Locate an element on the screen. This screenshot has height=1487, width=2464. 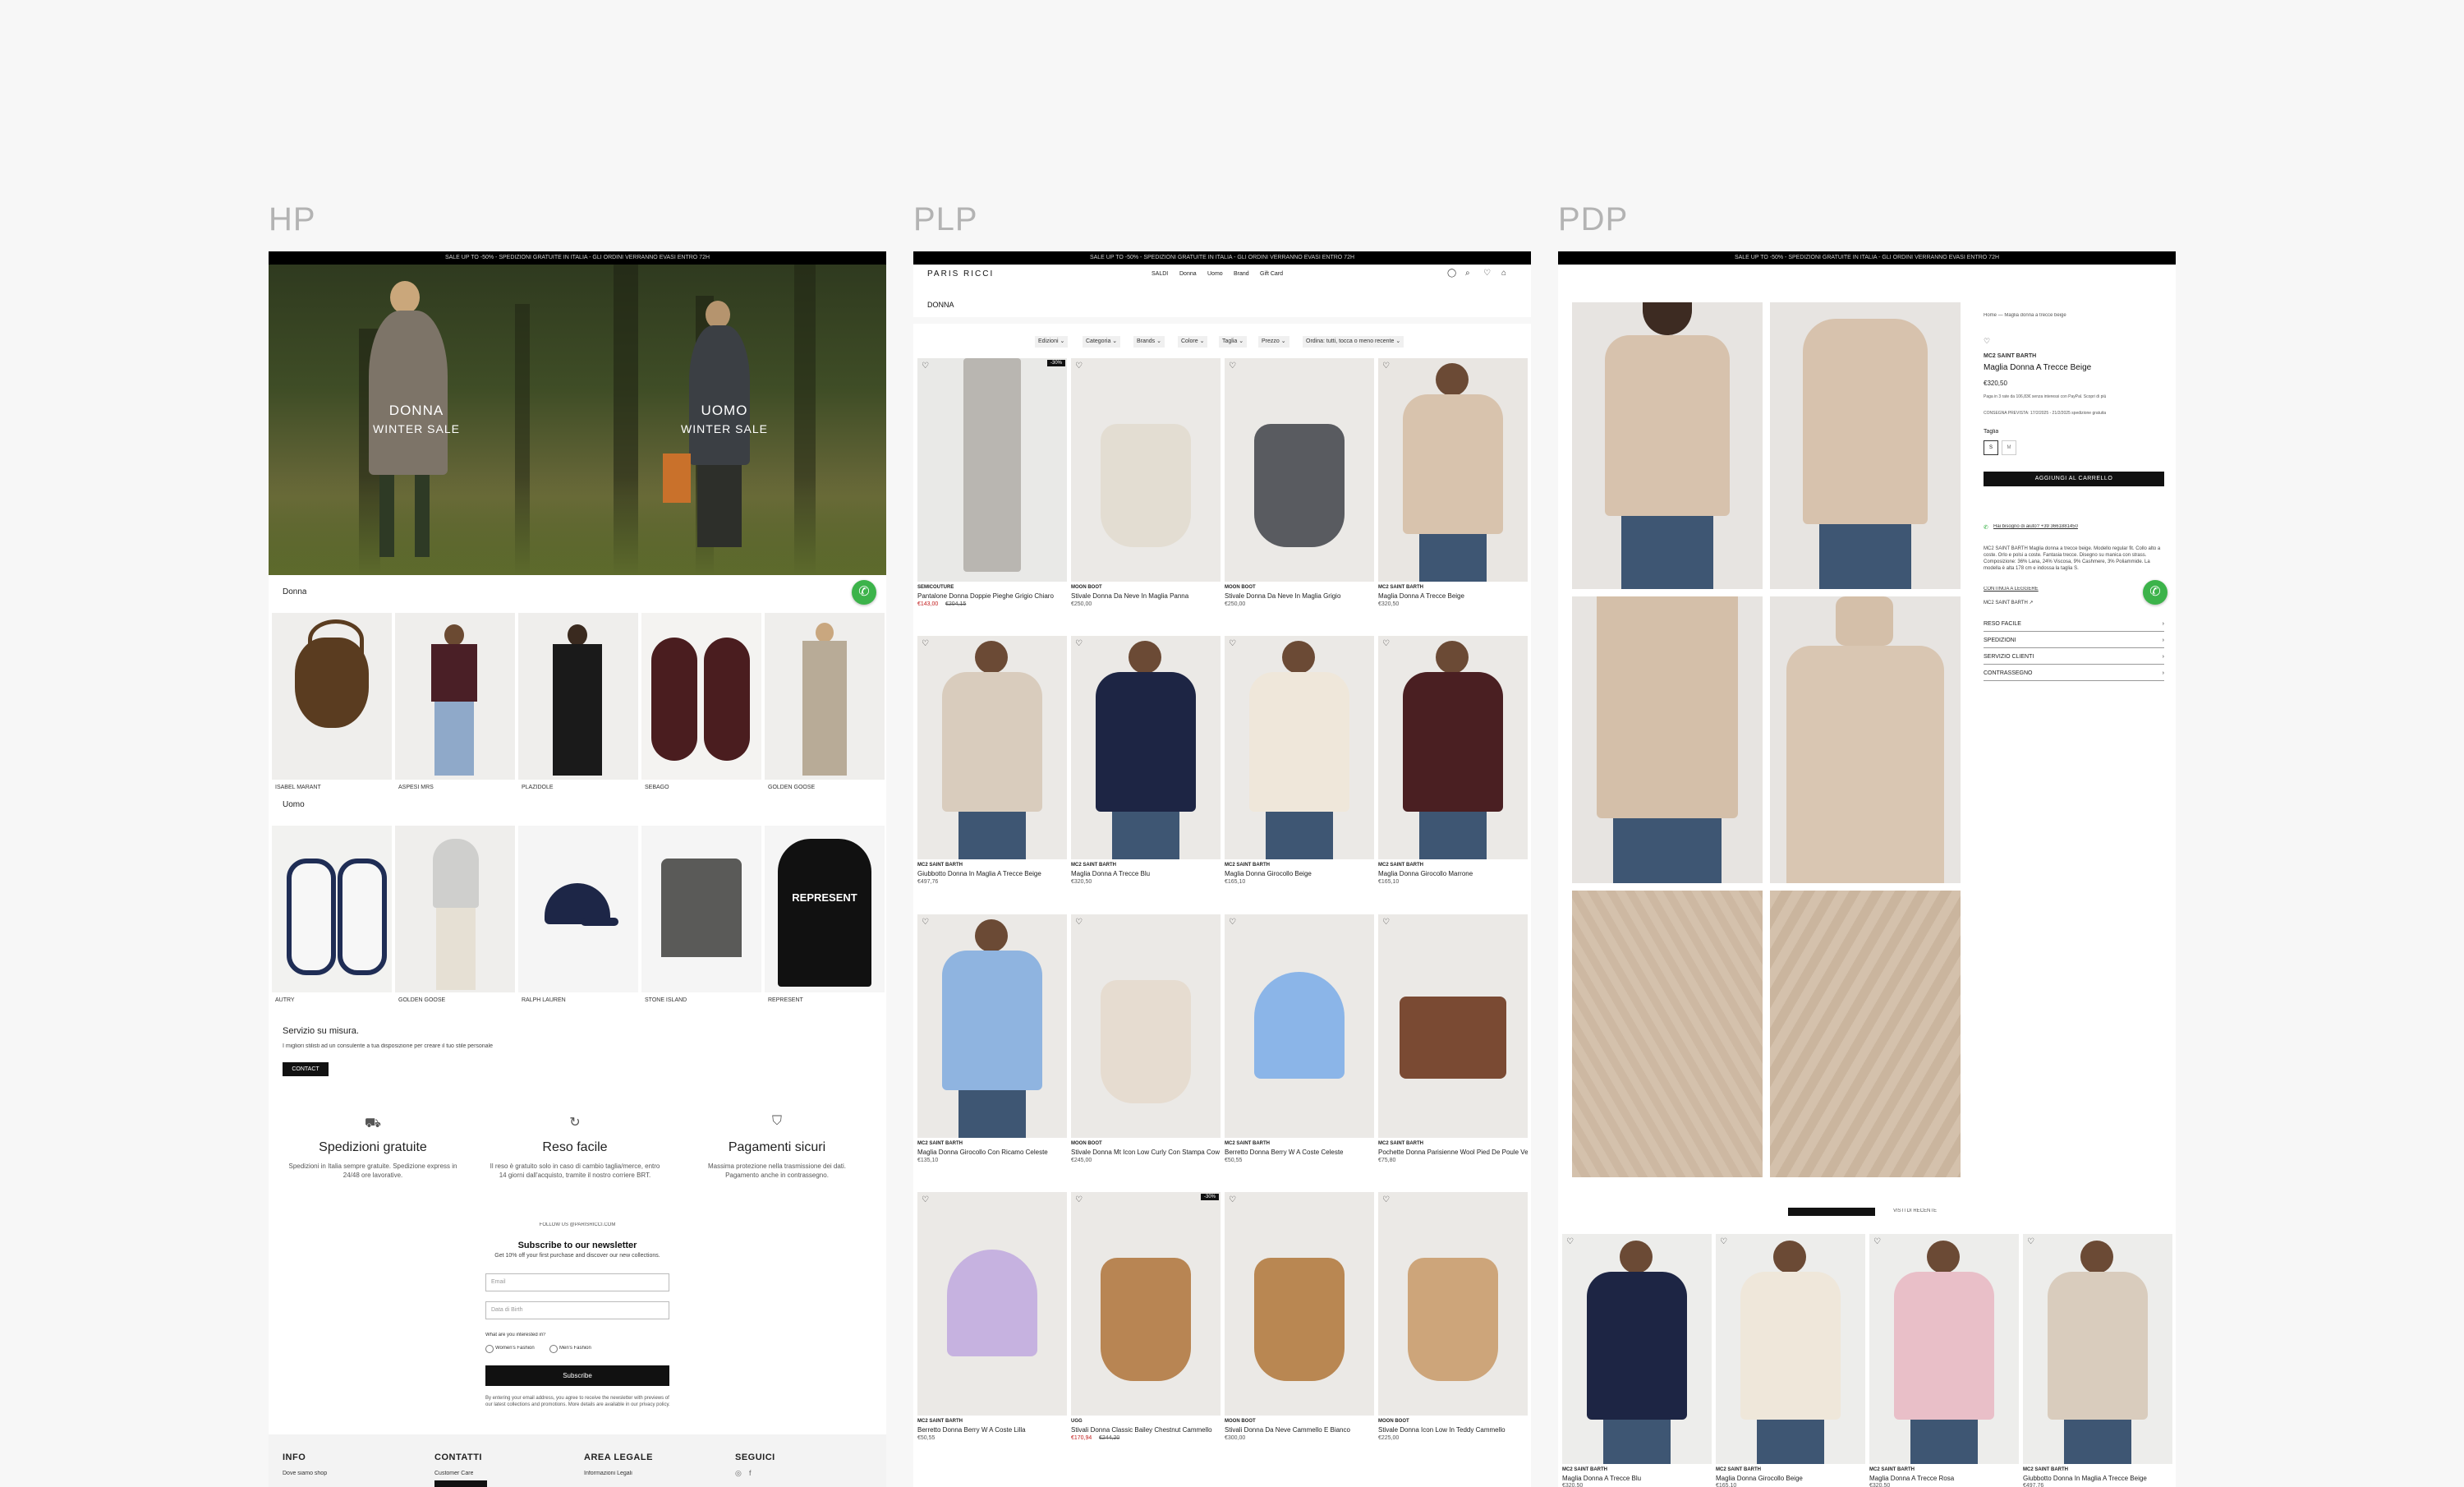
cart-icon: ⌂ is located at coordinates (1503, 273).